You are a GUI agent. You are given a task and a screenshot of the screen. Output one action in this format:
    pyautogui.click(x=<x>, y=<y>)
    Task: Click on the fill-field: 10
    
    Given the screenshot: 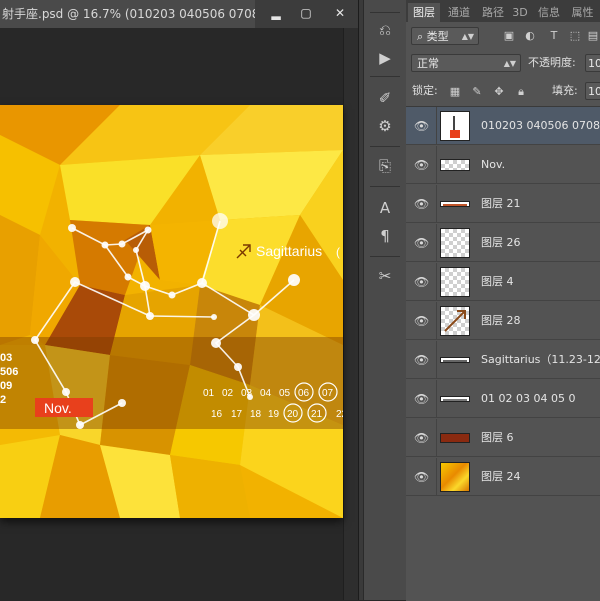 What is the action you would take?
    pyautogui.click(x=592, y=91)
    